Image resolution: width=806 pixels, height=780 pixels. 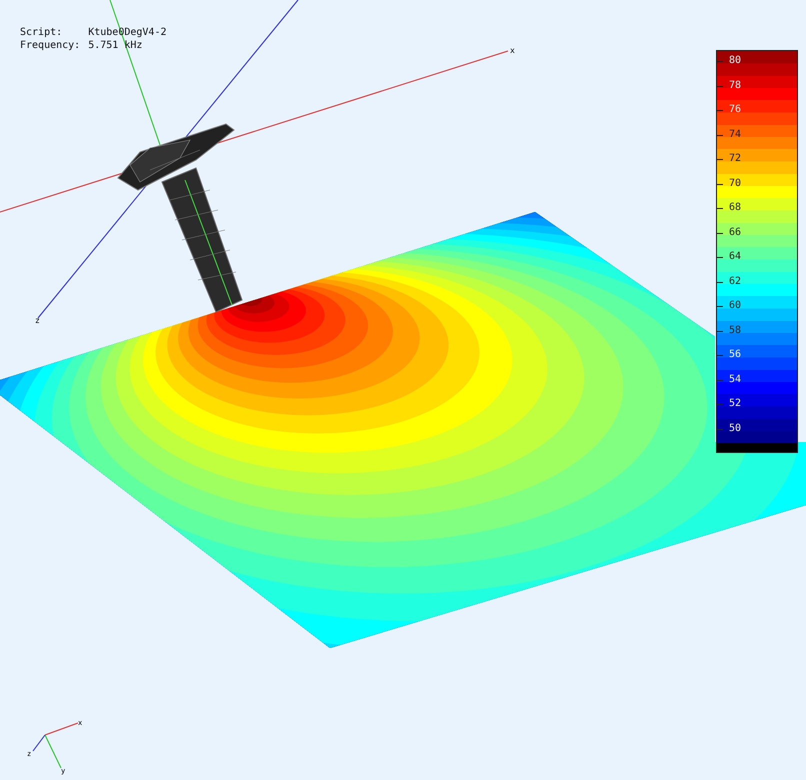 I want to click on legend-label: 64, so click(x=735, y=257).